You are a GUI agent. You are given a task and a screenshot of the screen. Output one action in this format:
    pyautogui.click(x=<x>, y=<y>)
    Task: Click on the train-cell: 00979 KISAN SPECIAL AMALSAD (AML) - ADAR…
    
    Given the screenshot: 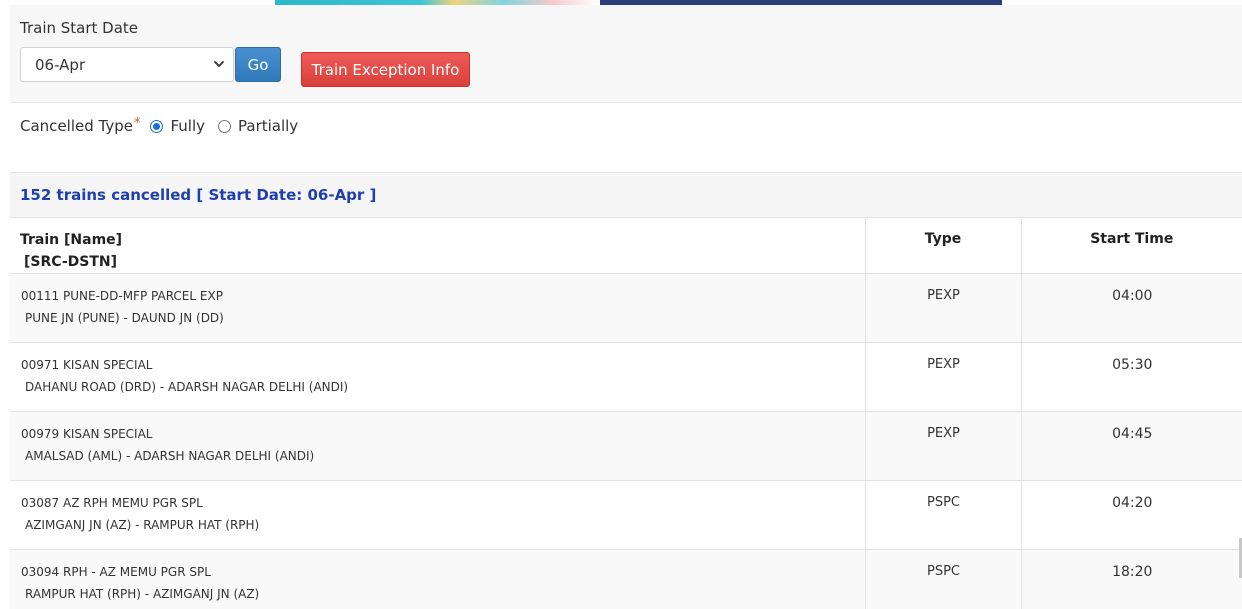 What is the action you would take?
    pyautogui.click(x=438, y=446)
    